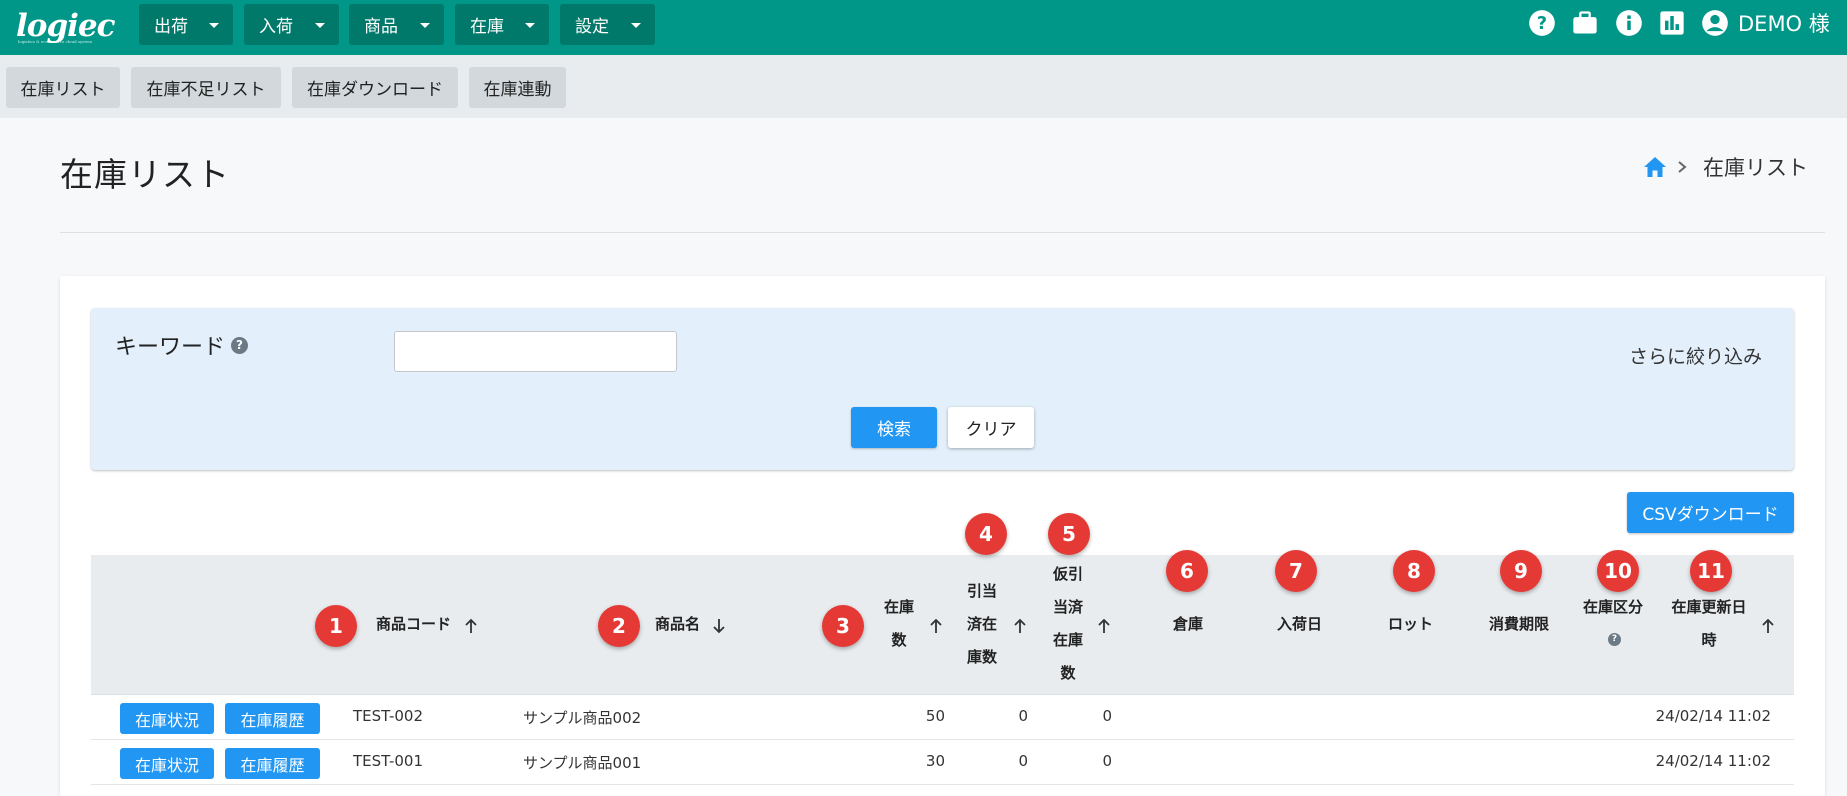  I want to click on col-updated-at: 在庫更新日 時, so click(1709, 624).